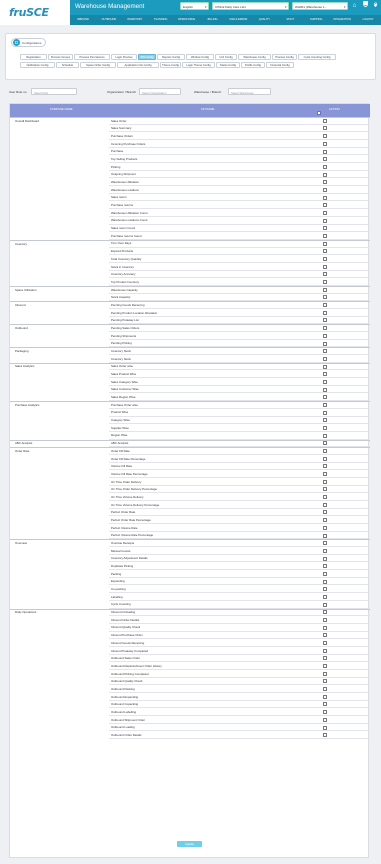  Describe the element at coordinates (354, 6) in the screenshot. I see `home-icon: ⌂` at that location.